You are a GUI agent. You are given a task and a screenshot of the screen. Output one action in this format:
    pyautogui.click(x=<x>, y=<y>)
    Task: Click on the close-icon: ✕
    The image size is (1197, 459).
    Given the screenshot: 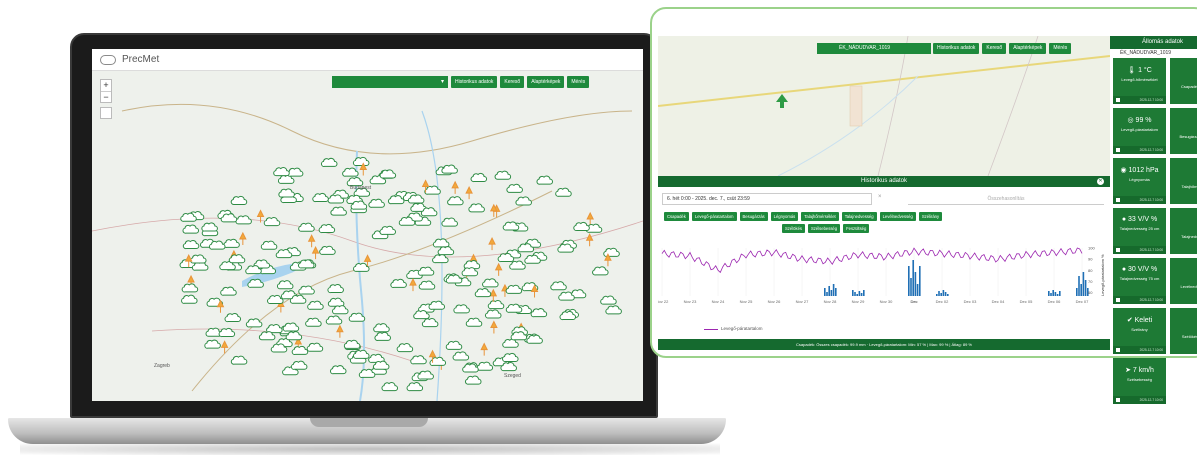 What is the action you would take?
    pyautogui.click(x=1100, y=181)
    